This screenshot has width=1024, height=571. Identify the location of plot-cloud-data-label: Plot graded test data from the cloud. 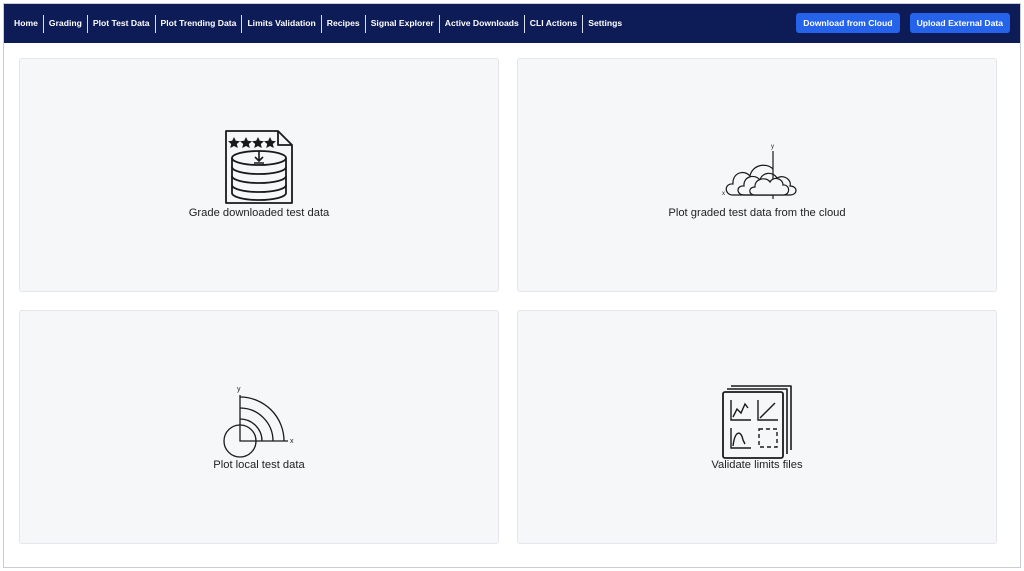
(757, 213).